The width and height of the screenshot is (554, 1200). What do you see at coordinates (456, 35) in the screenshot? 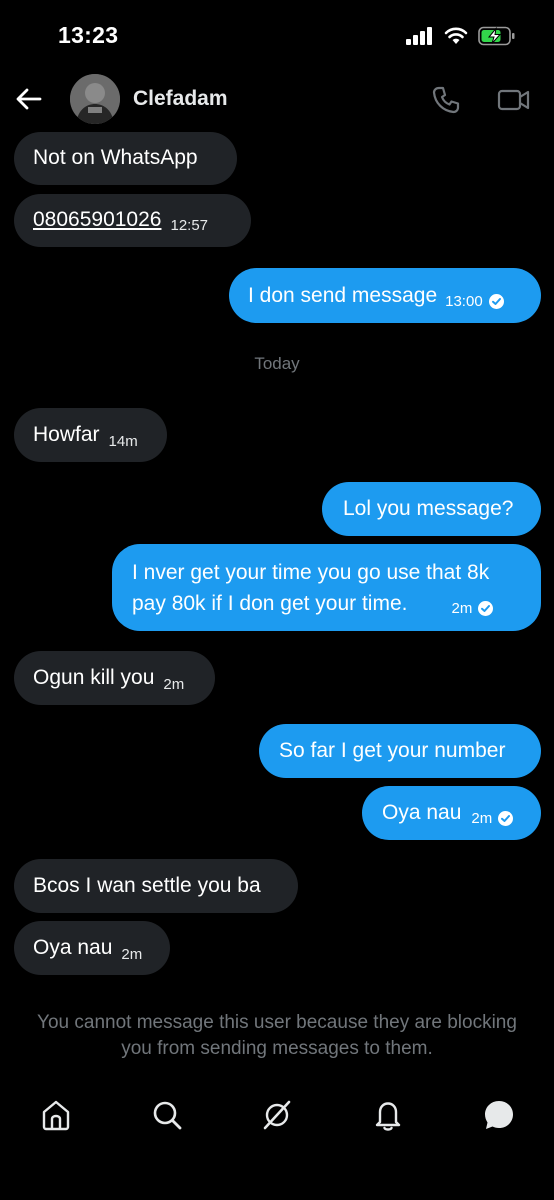
I see `wifi-icon` at bounding box center [456, 35].